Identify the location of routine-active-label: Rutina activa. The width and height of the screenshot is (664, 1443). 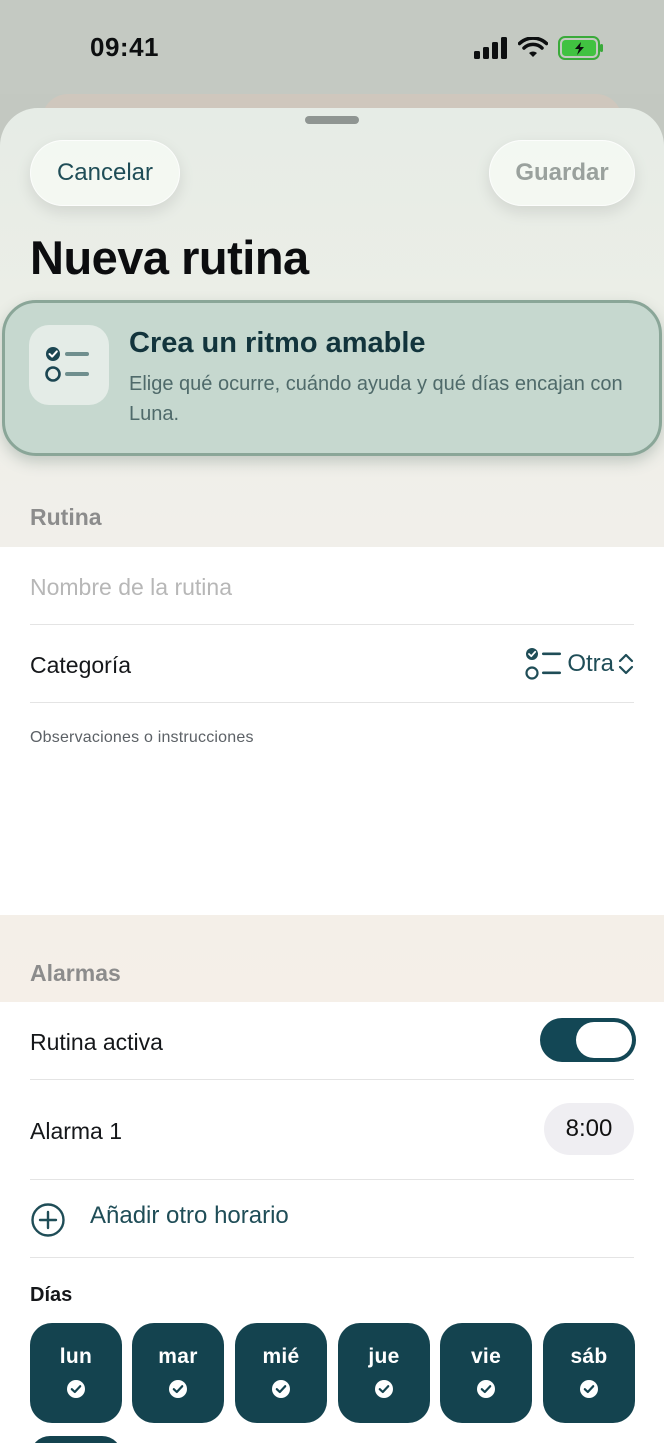
(96, 1042).